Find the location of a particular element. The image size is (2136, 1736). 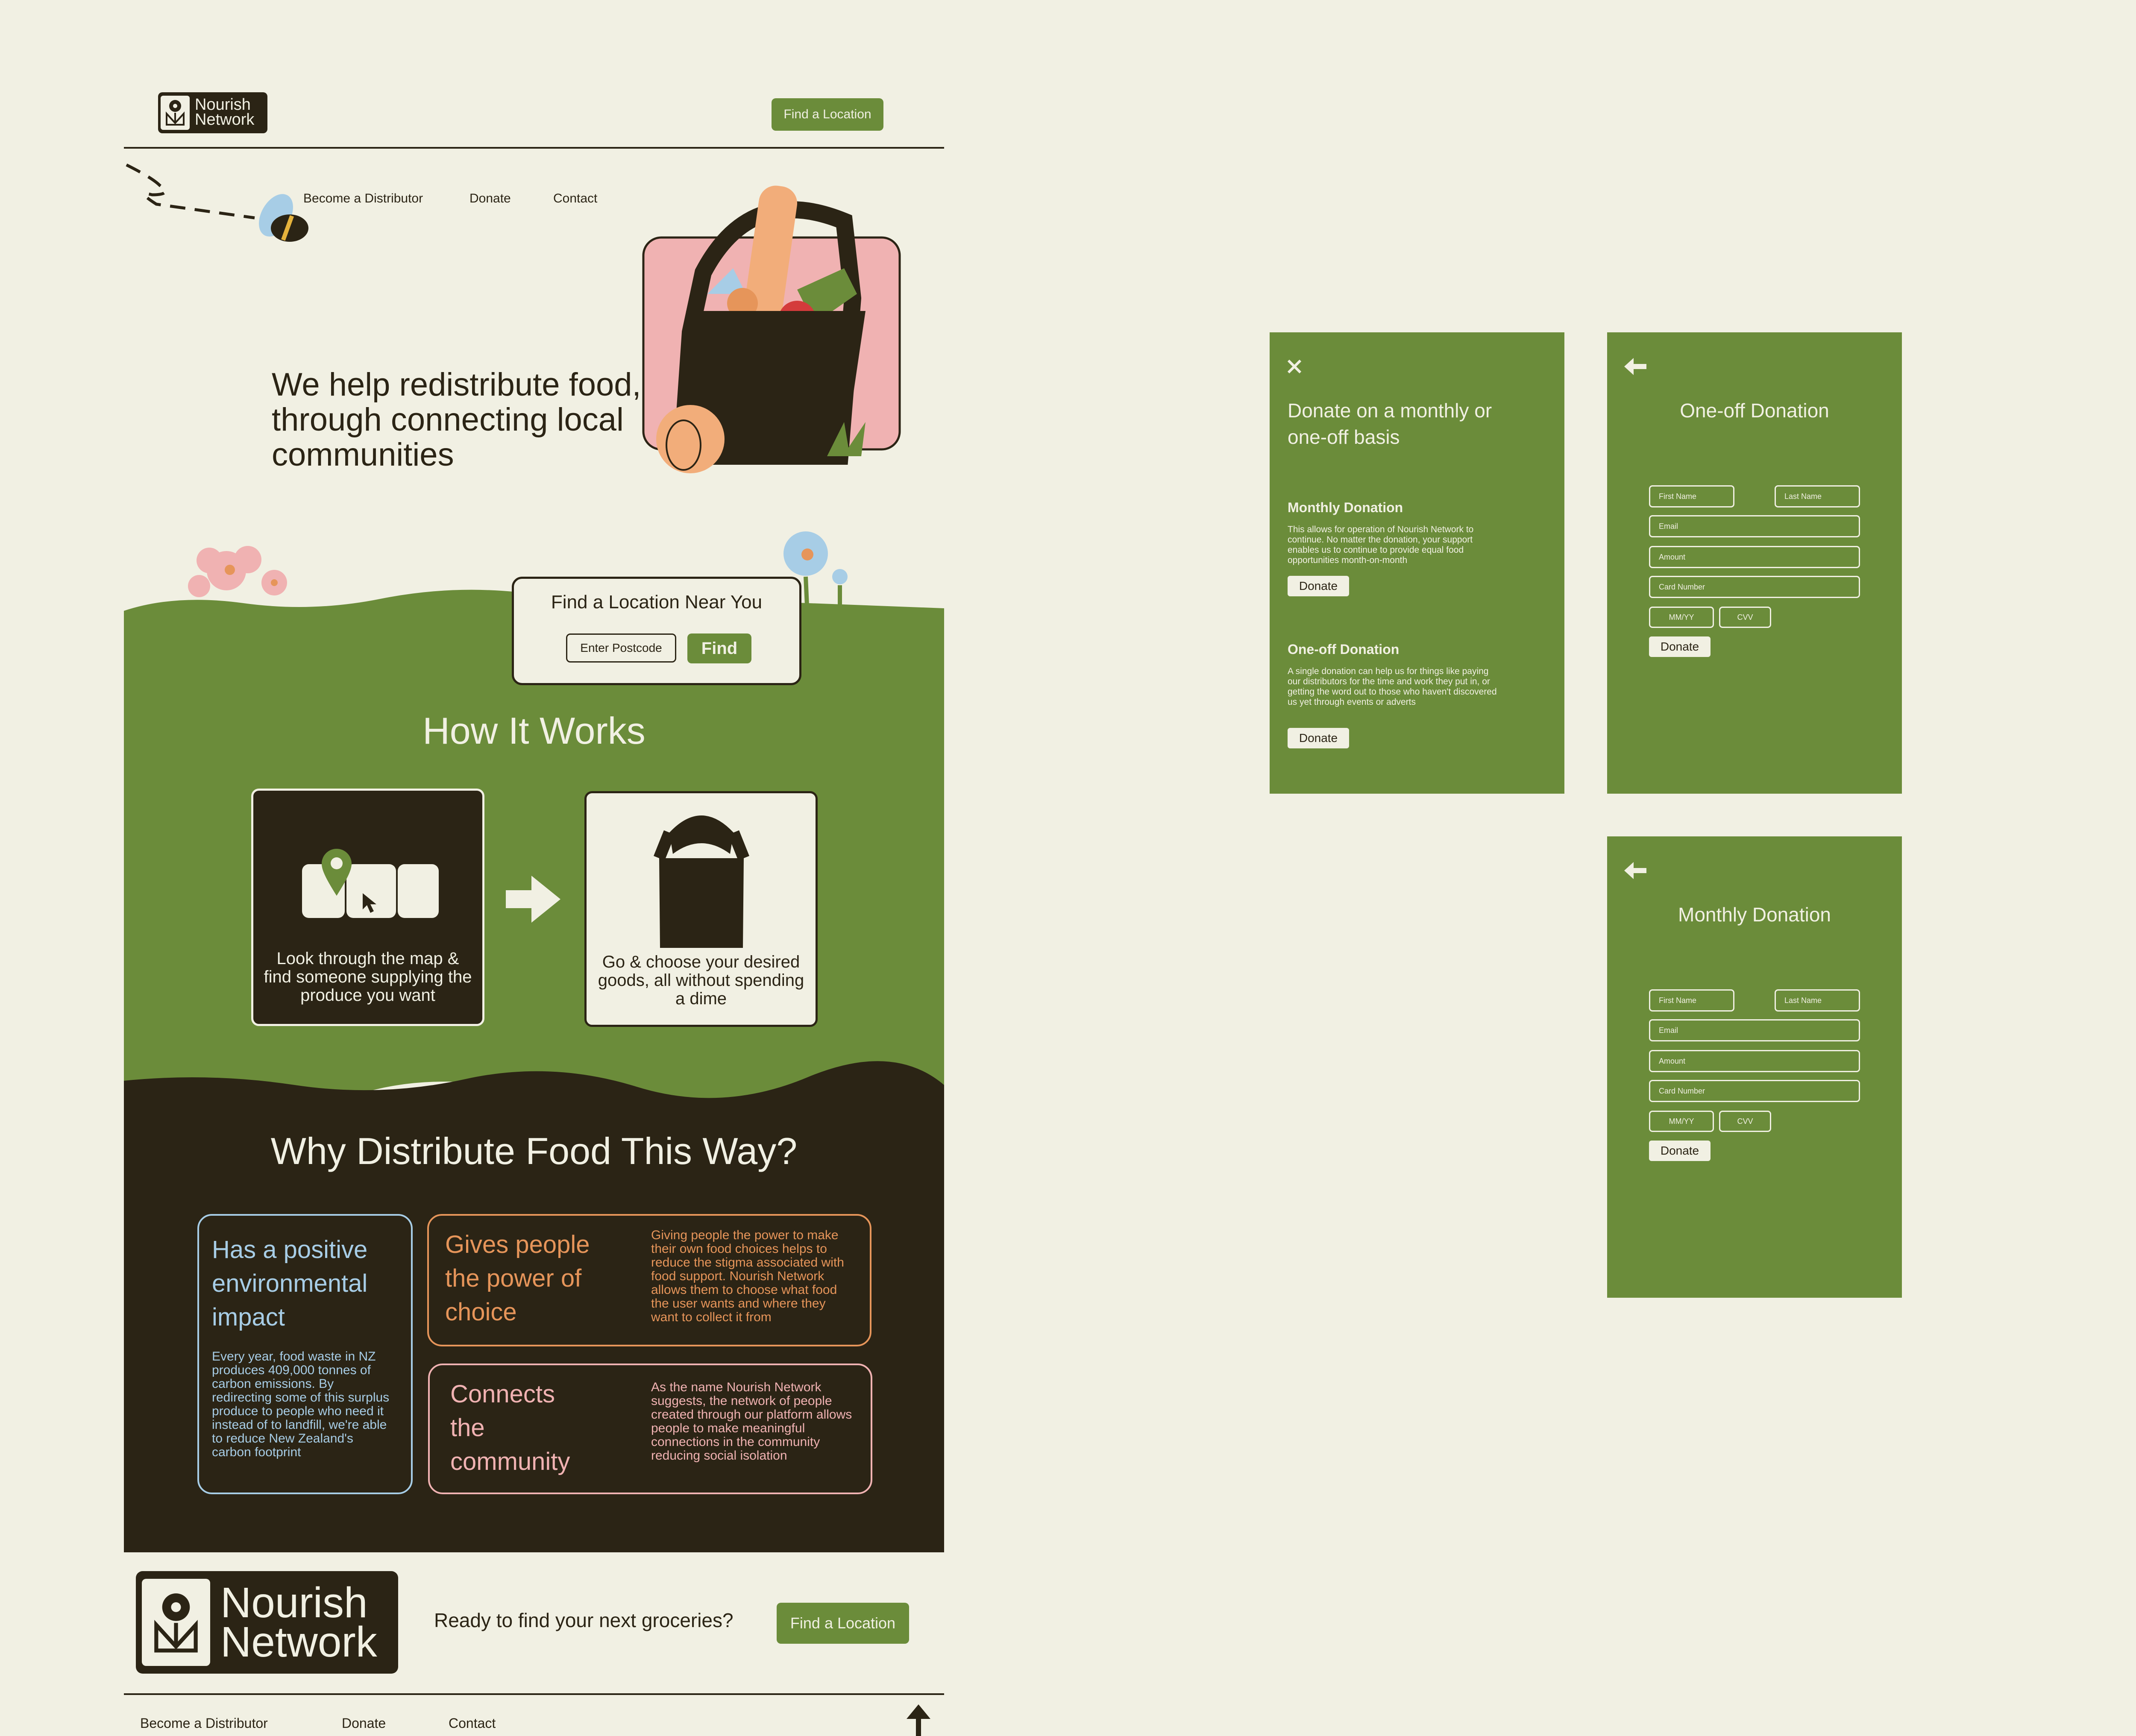

grocery-bag-illustration is located at coordinates (772, 329).